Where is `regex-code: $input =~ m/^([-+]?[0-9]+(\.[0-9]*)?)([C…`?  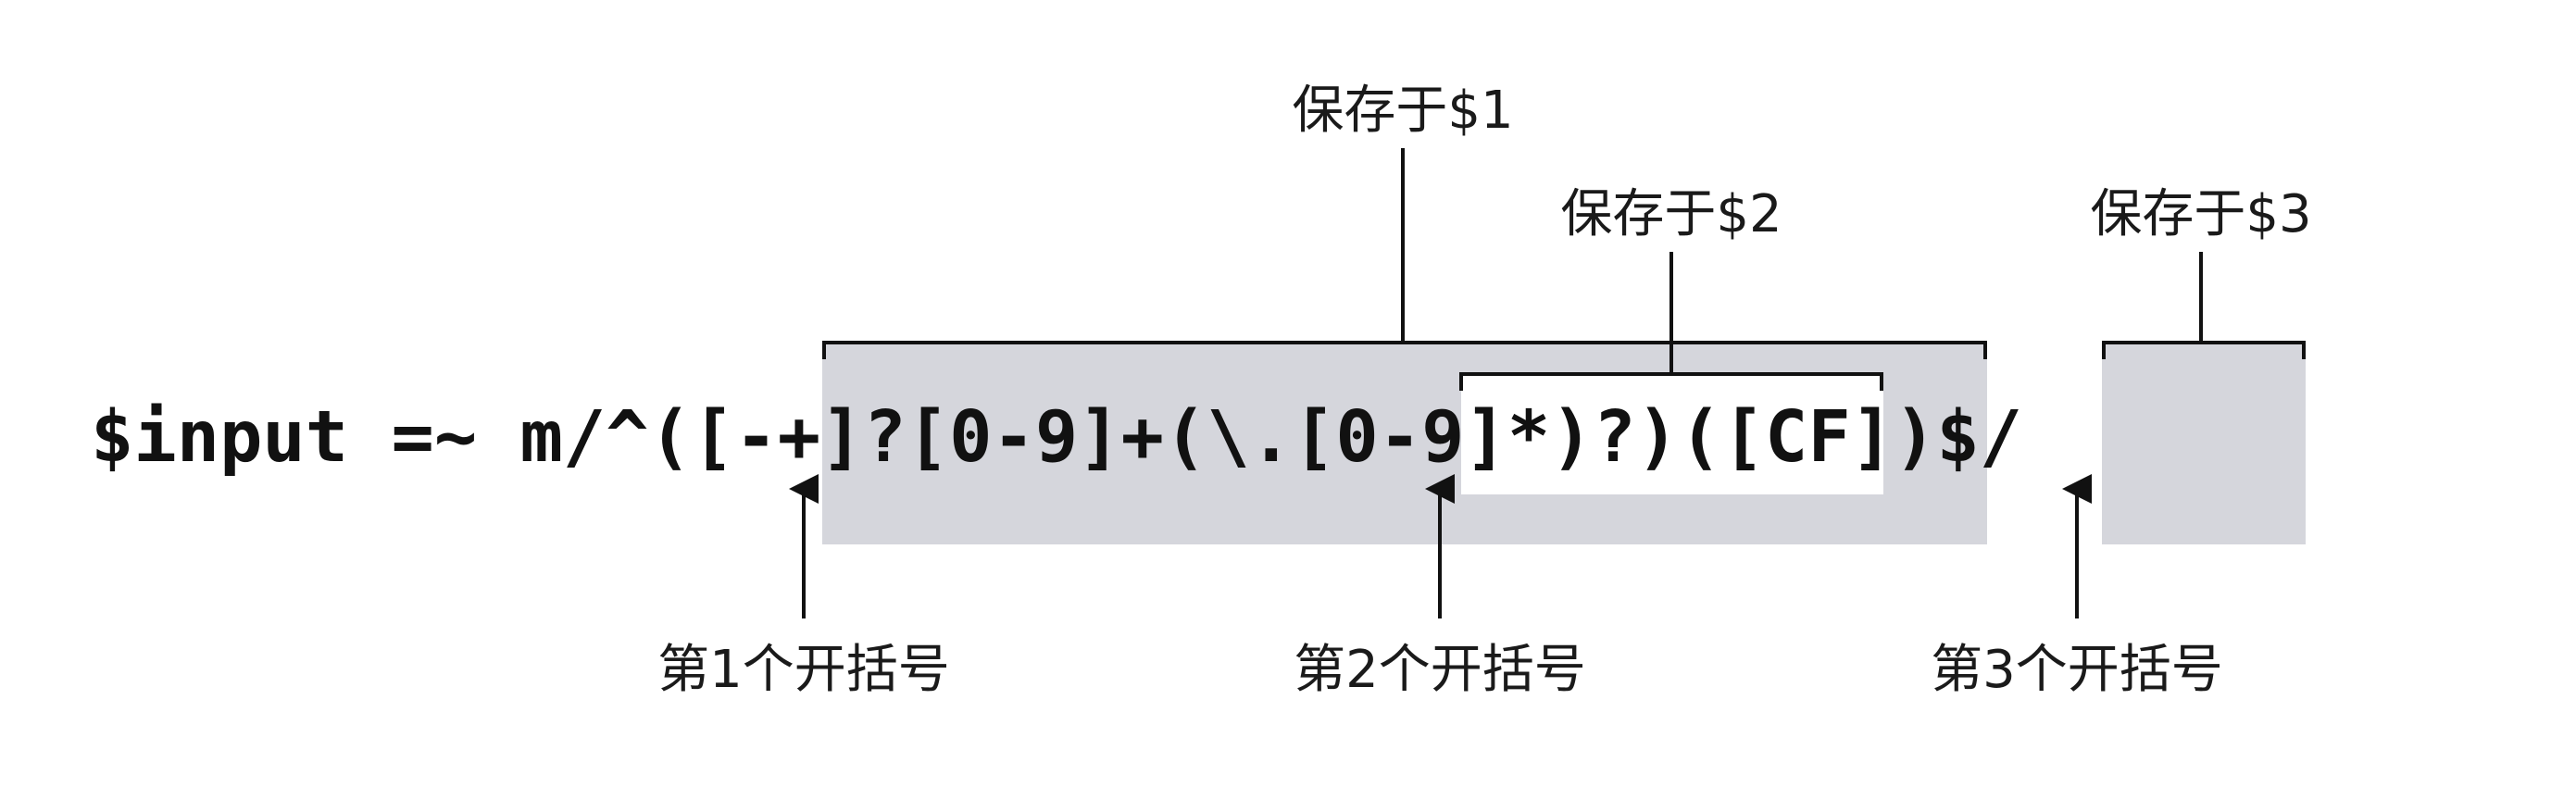
regex-code: $input =~ m/^([-+]?[0-9]+(\.[0-9]*)?)([C… is located at coordinates (1057, 437).